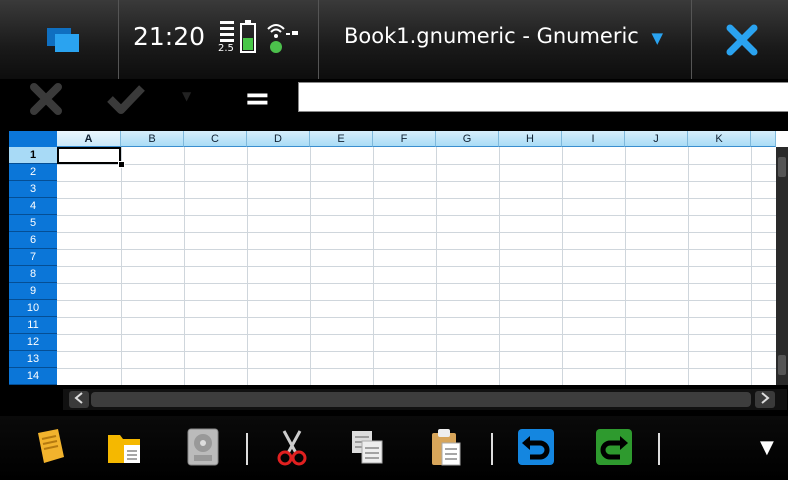 This screenshot has width=788, height=480. I want to click on checkmark-icon, so click(126, 99).